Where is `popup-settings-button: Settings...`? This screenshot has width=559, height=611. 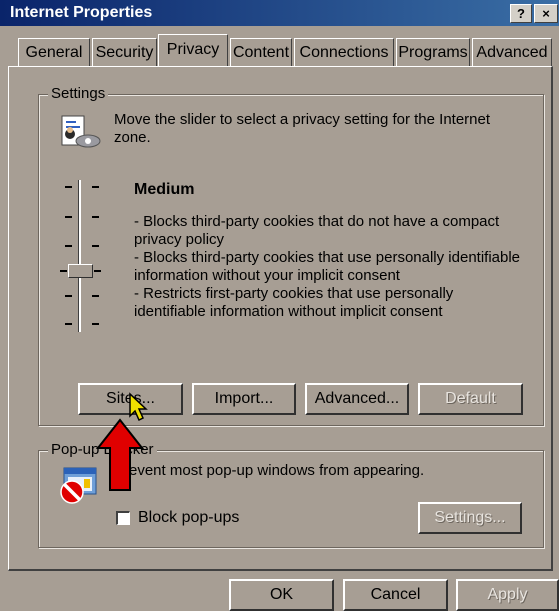
popup-settings-button: Settings... is located at coordinates (470, 518).